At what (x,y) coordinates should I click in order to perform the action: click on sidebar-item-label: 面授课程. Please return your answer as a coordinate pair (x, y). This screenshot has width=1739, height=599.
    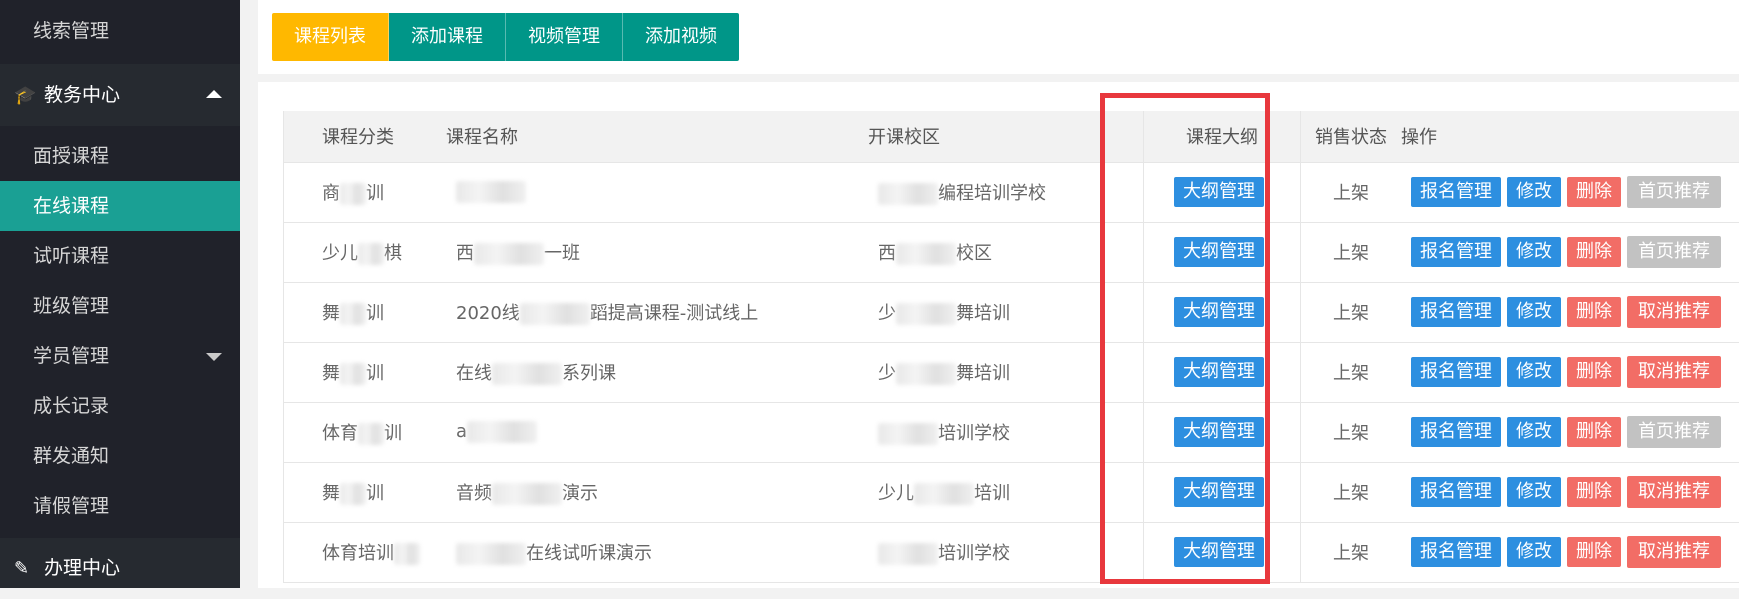
    Looking at the image, I should click on (71, 156).